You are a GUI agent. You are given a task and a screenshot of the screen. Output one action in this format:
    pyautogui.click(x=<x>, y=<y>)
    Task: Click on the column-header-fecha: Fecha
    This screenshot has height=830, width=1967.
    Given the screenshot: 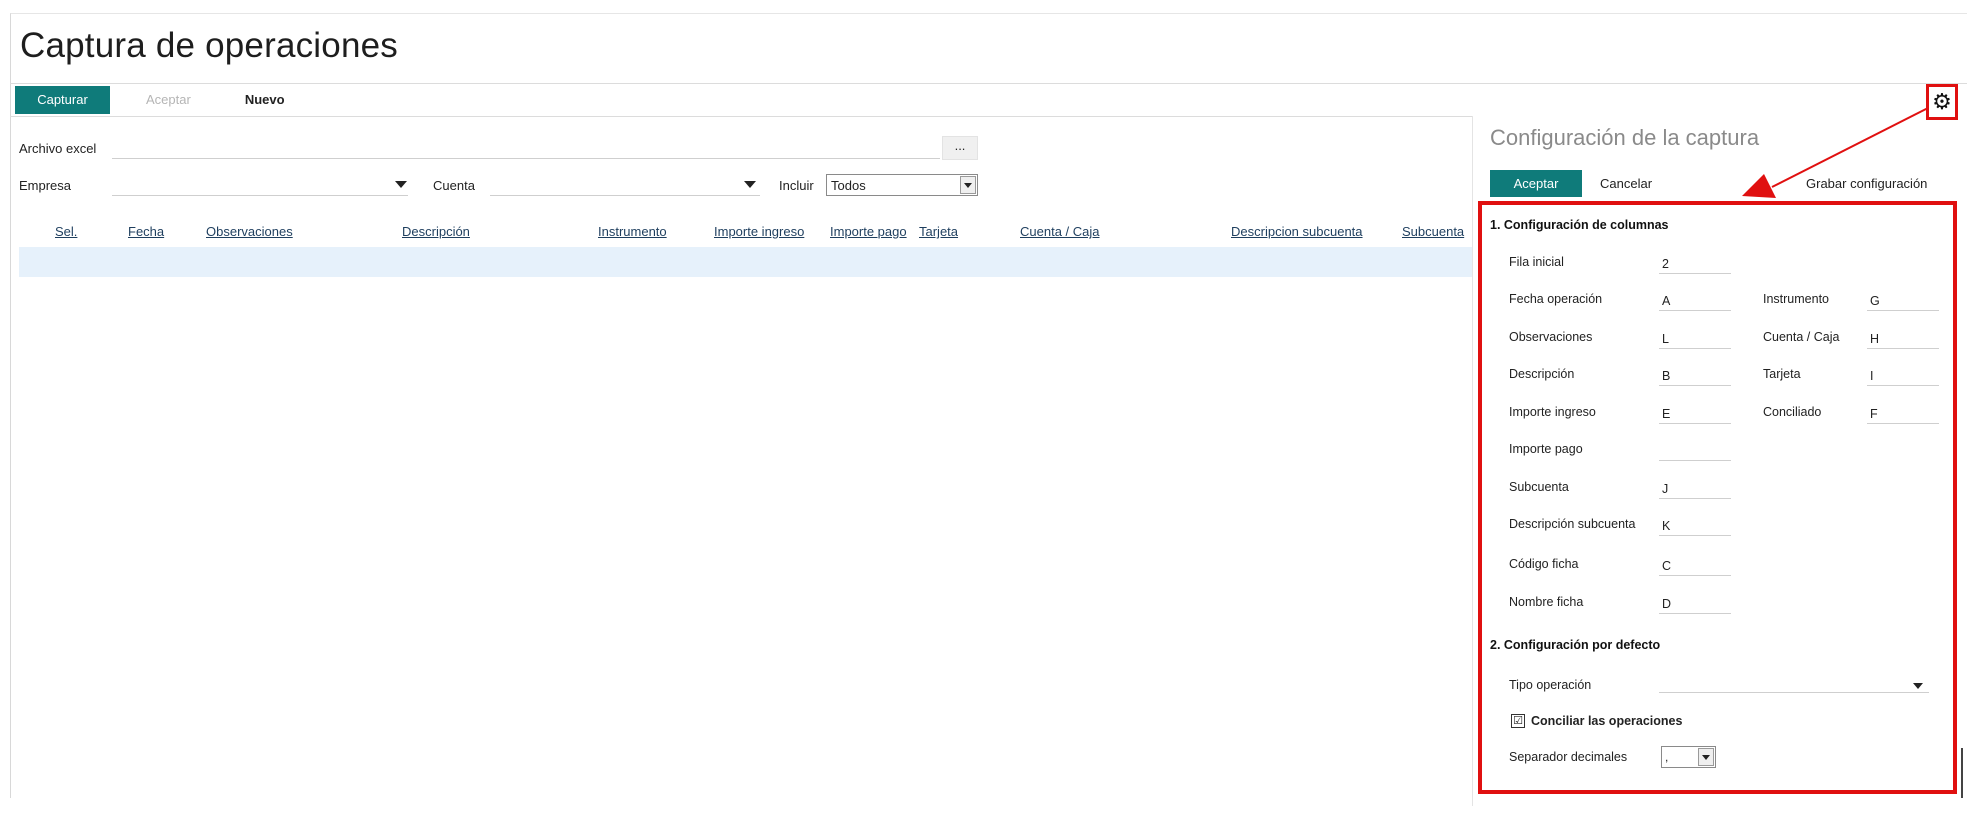 What is the action you would take?
    pyautogui.click(x=146, y=231)
    